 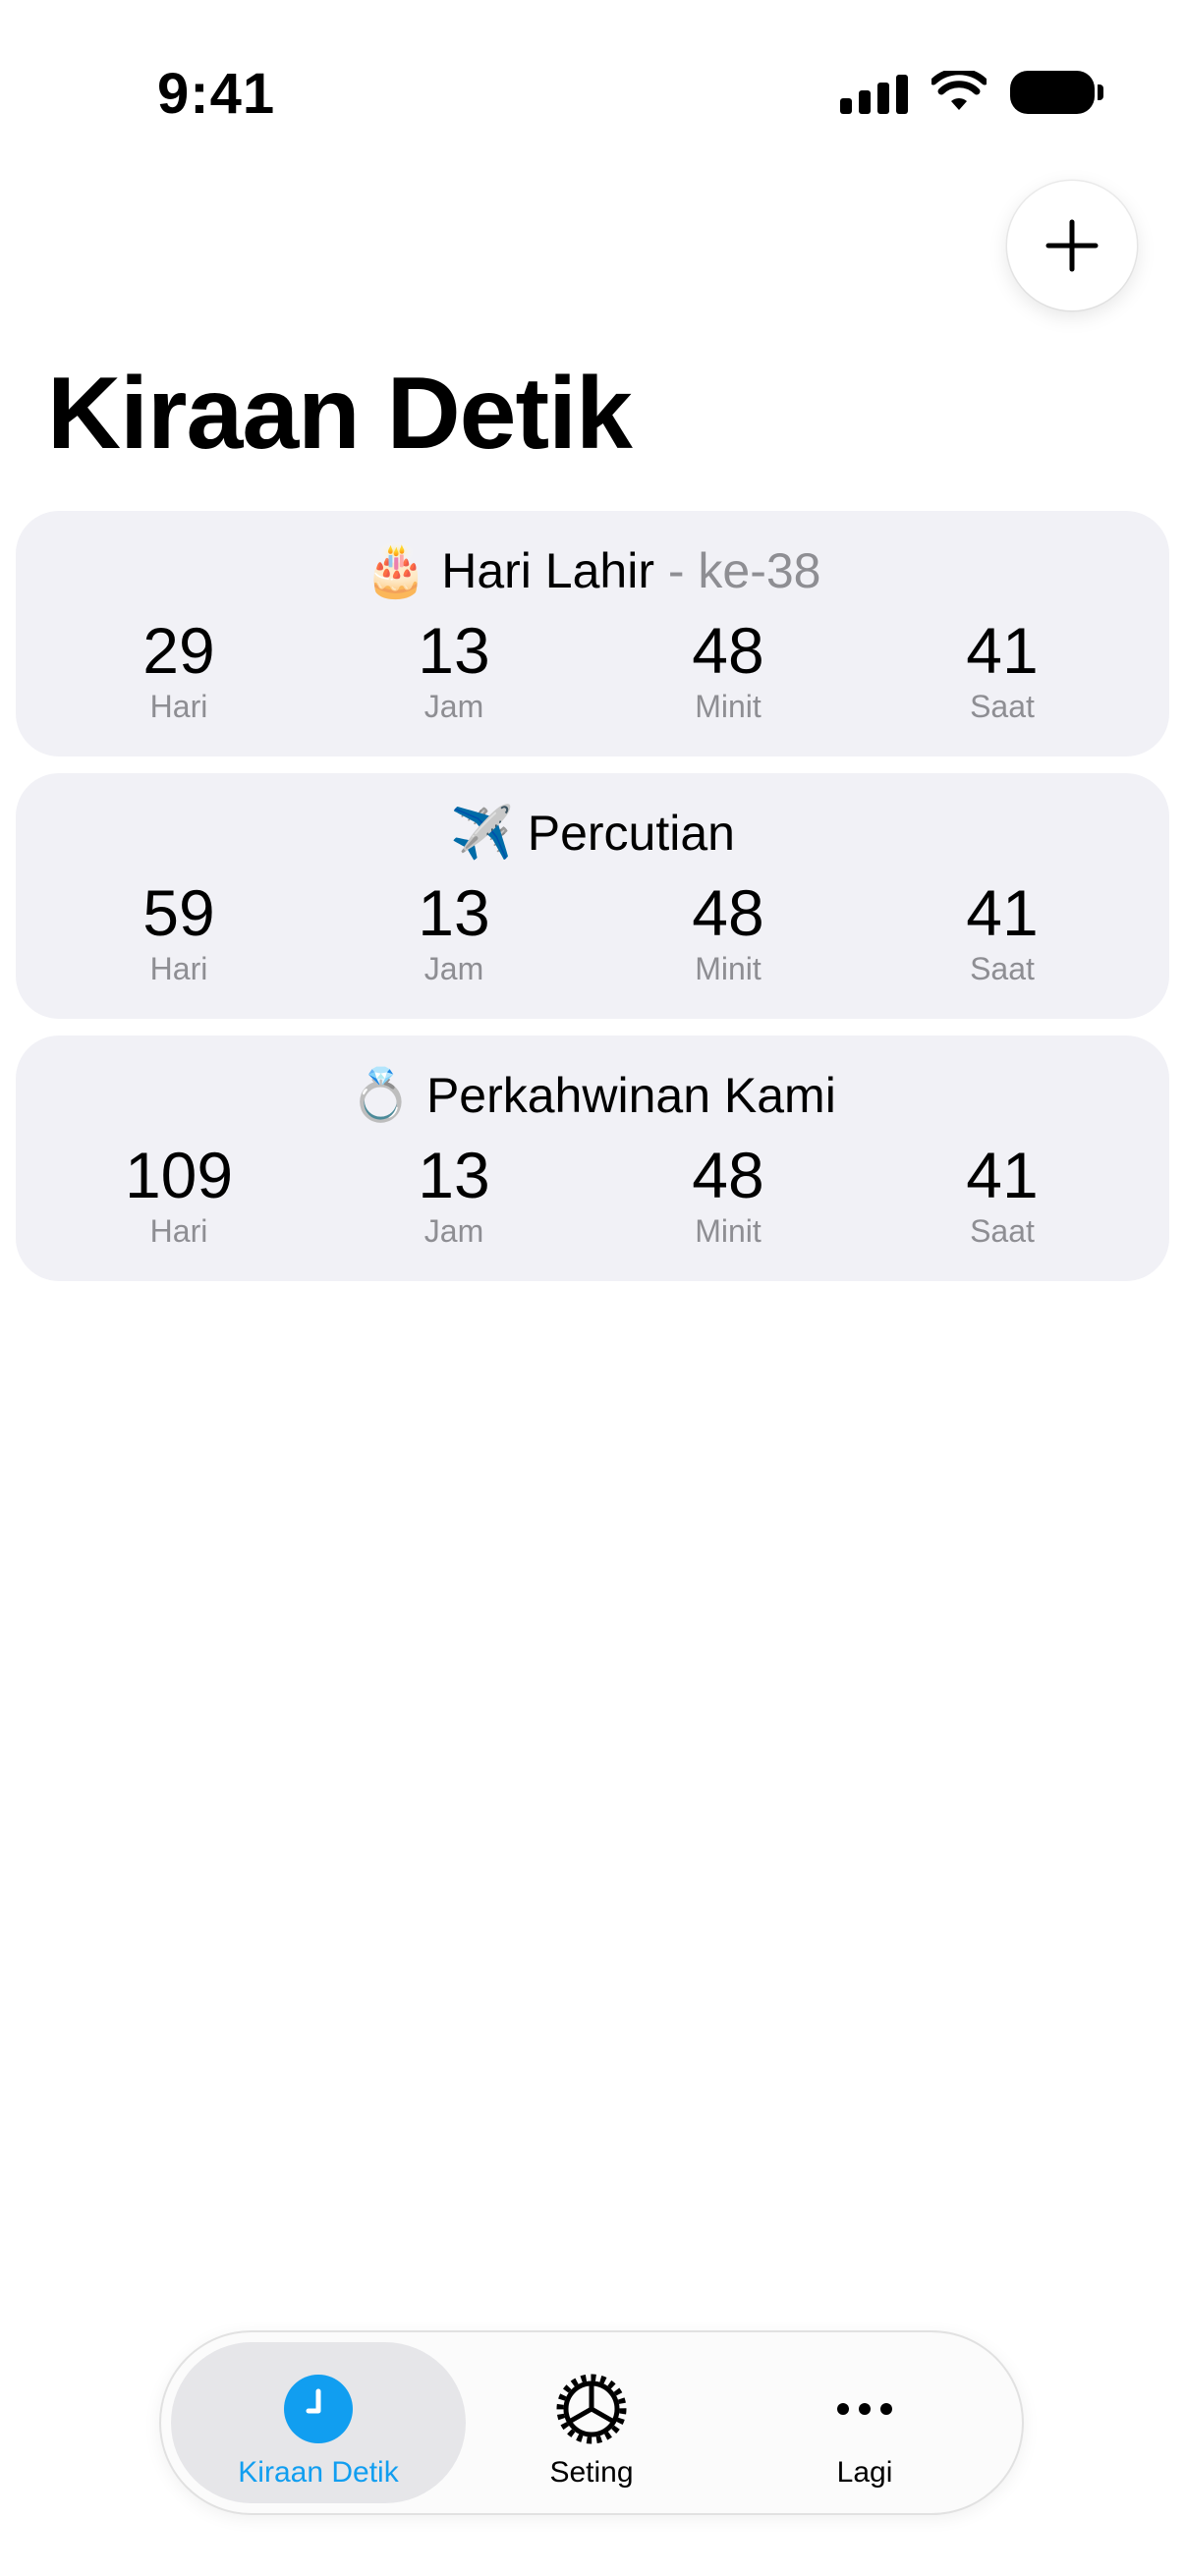 I want to click on days-counter: 59 Hari, so click(x=179, y=932).